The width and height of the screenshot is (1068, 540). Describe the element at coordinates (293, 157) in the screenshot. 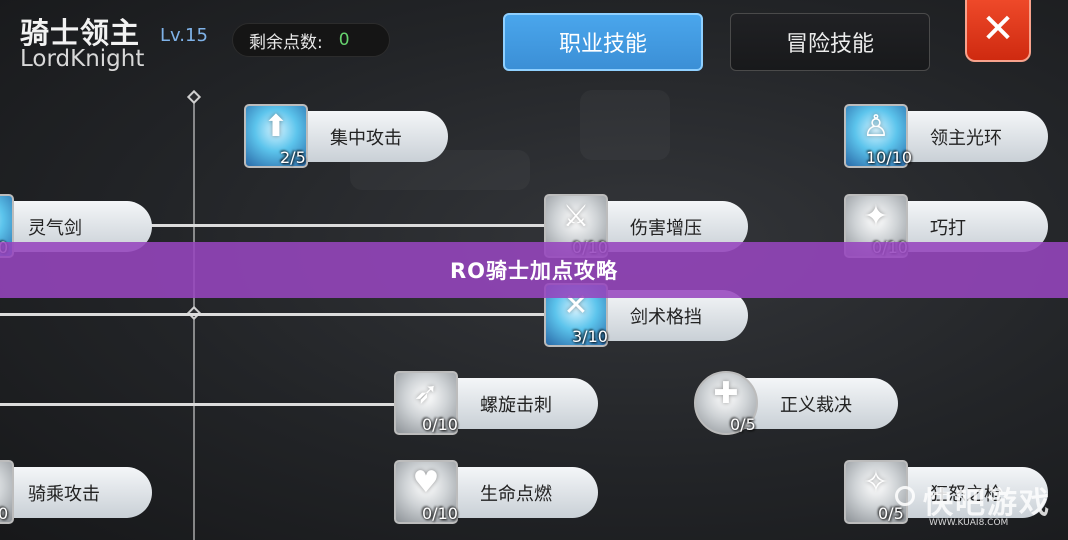

I see `skill-level: 2/5` at that location.